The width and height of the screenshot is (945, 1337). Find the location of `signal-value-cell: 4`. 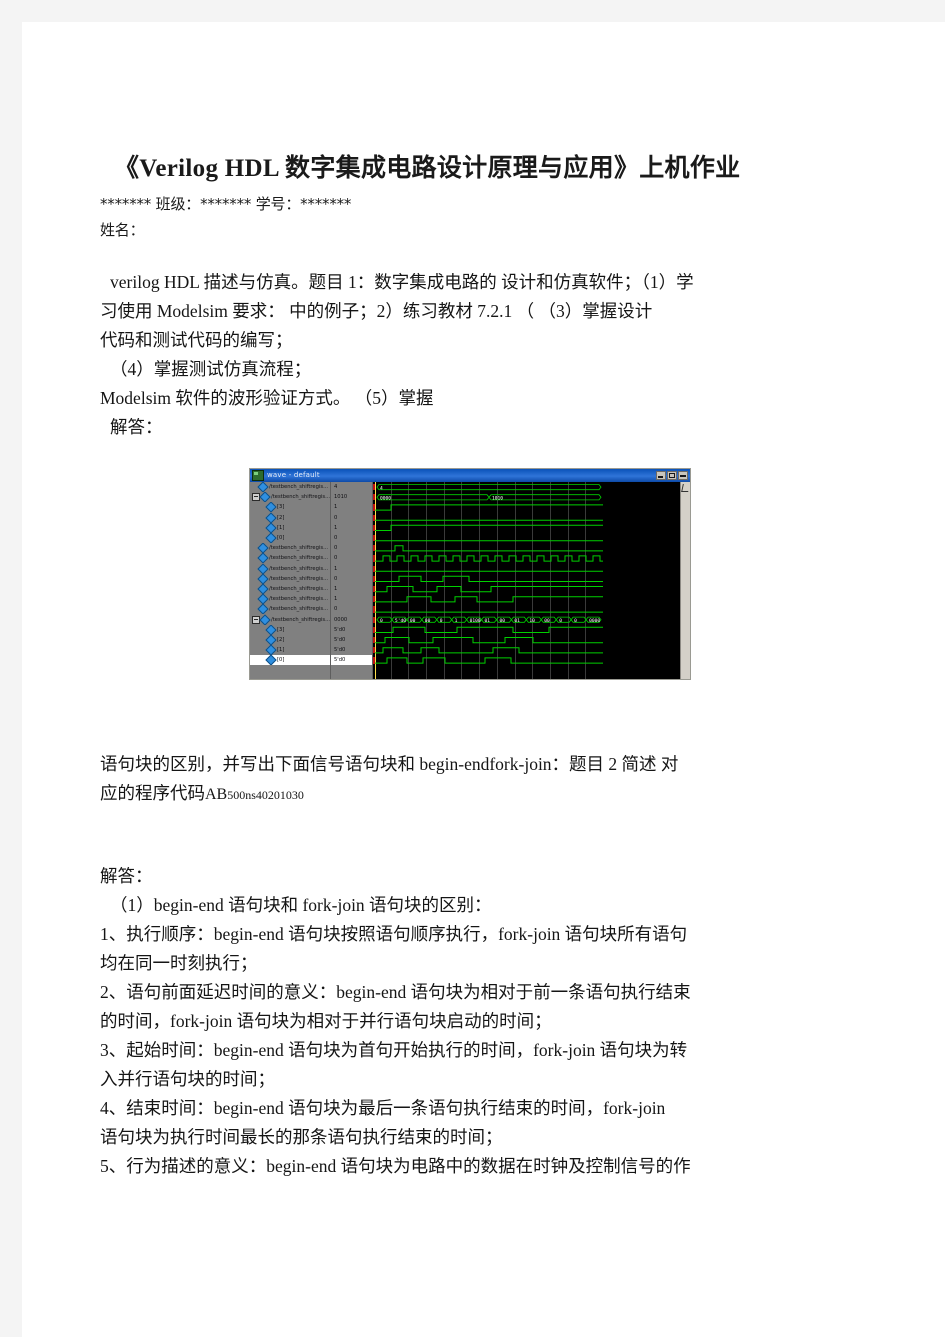

signal-value-cell: 4 is located at coordinates (336, 487).